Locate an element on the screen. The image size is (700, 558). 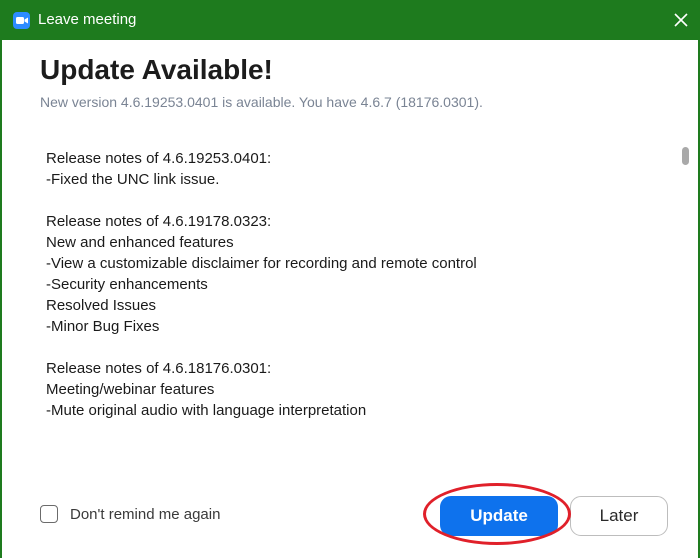
release-note-line: New and enhanced features is located at coordinates (140, 242).